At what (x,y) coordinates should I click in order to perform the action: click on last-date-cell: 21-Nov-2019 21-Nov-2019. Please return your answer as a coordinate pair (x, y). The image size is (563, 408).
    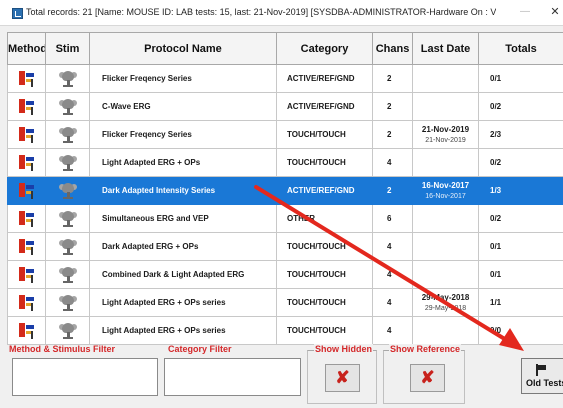
    Looking at the image, I should click on (445, 134).